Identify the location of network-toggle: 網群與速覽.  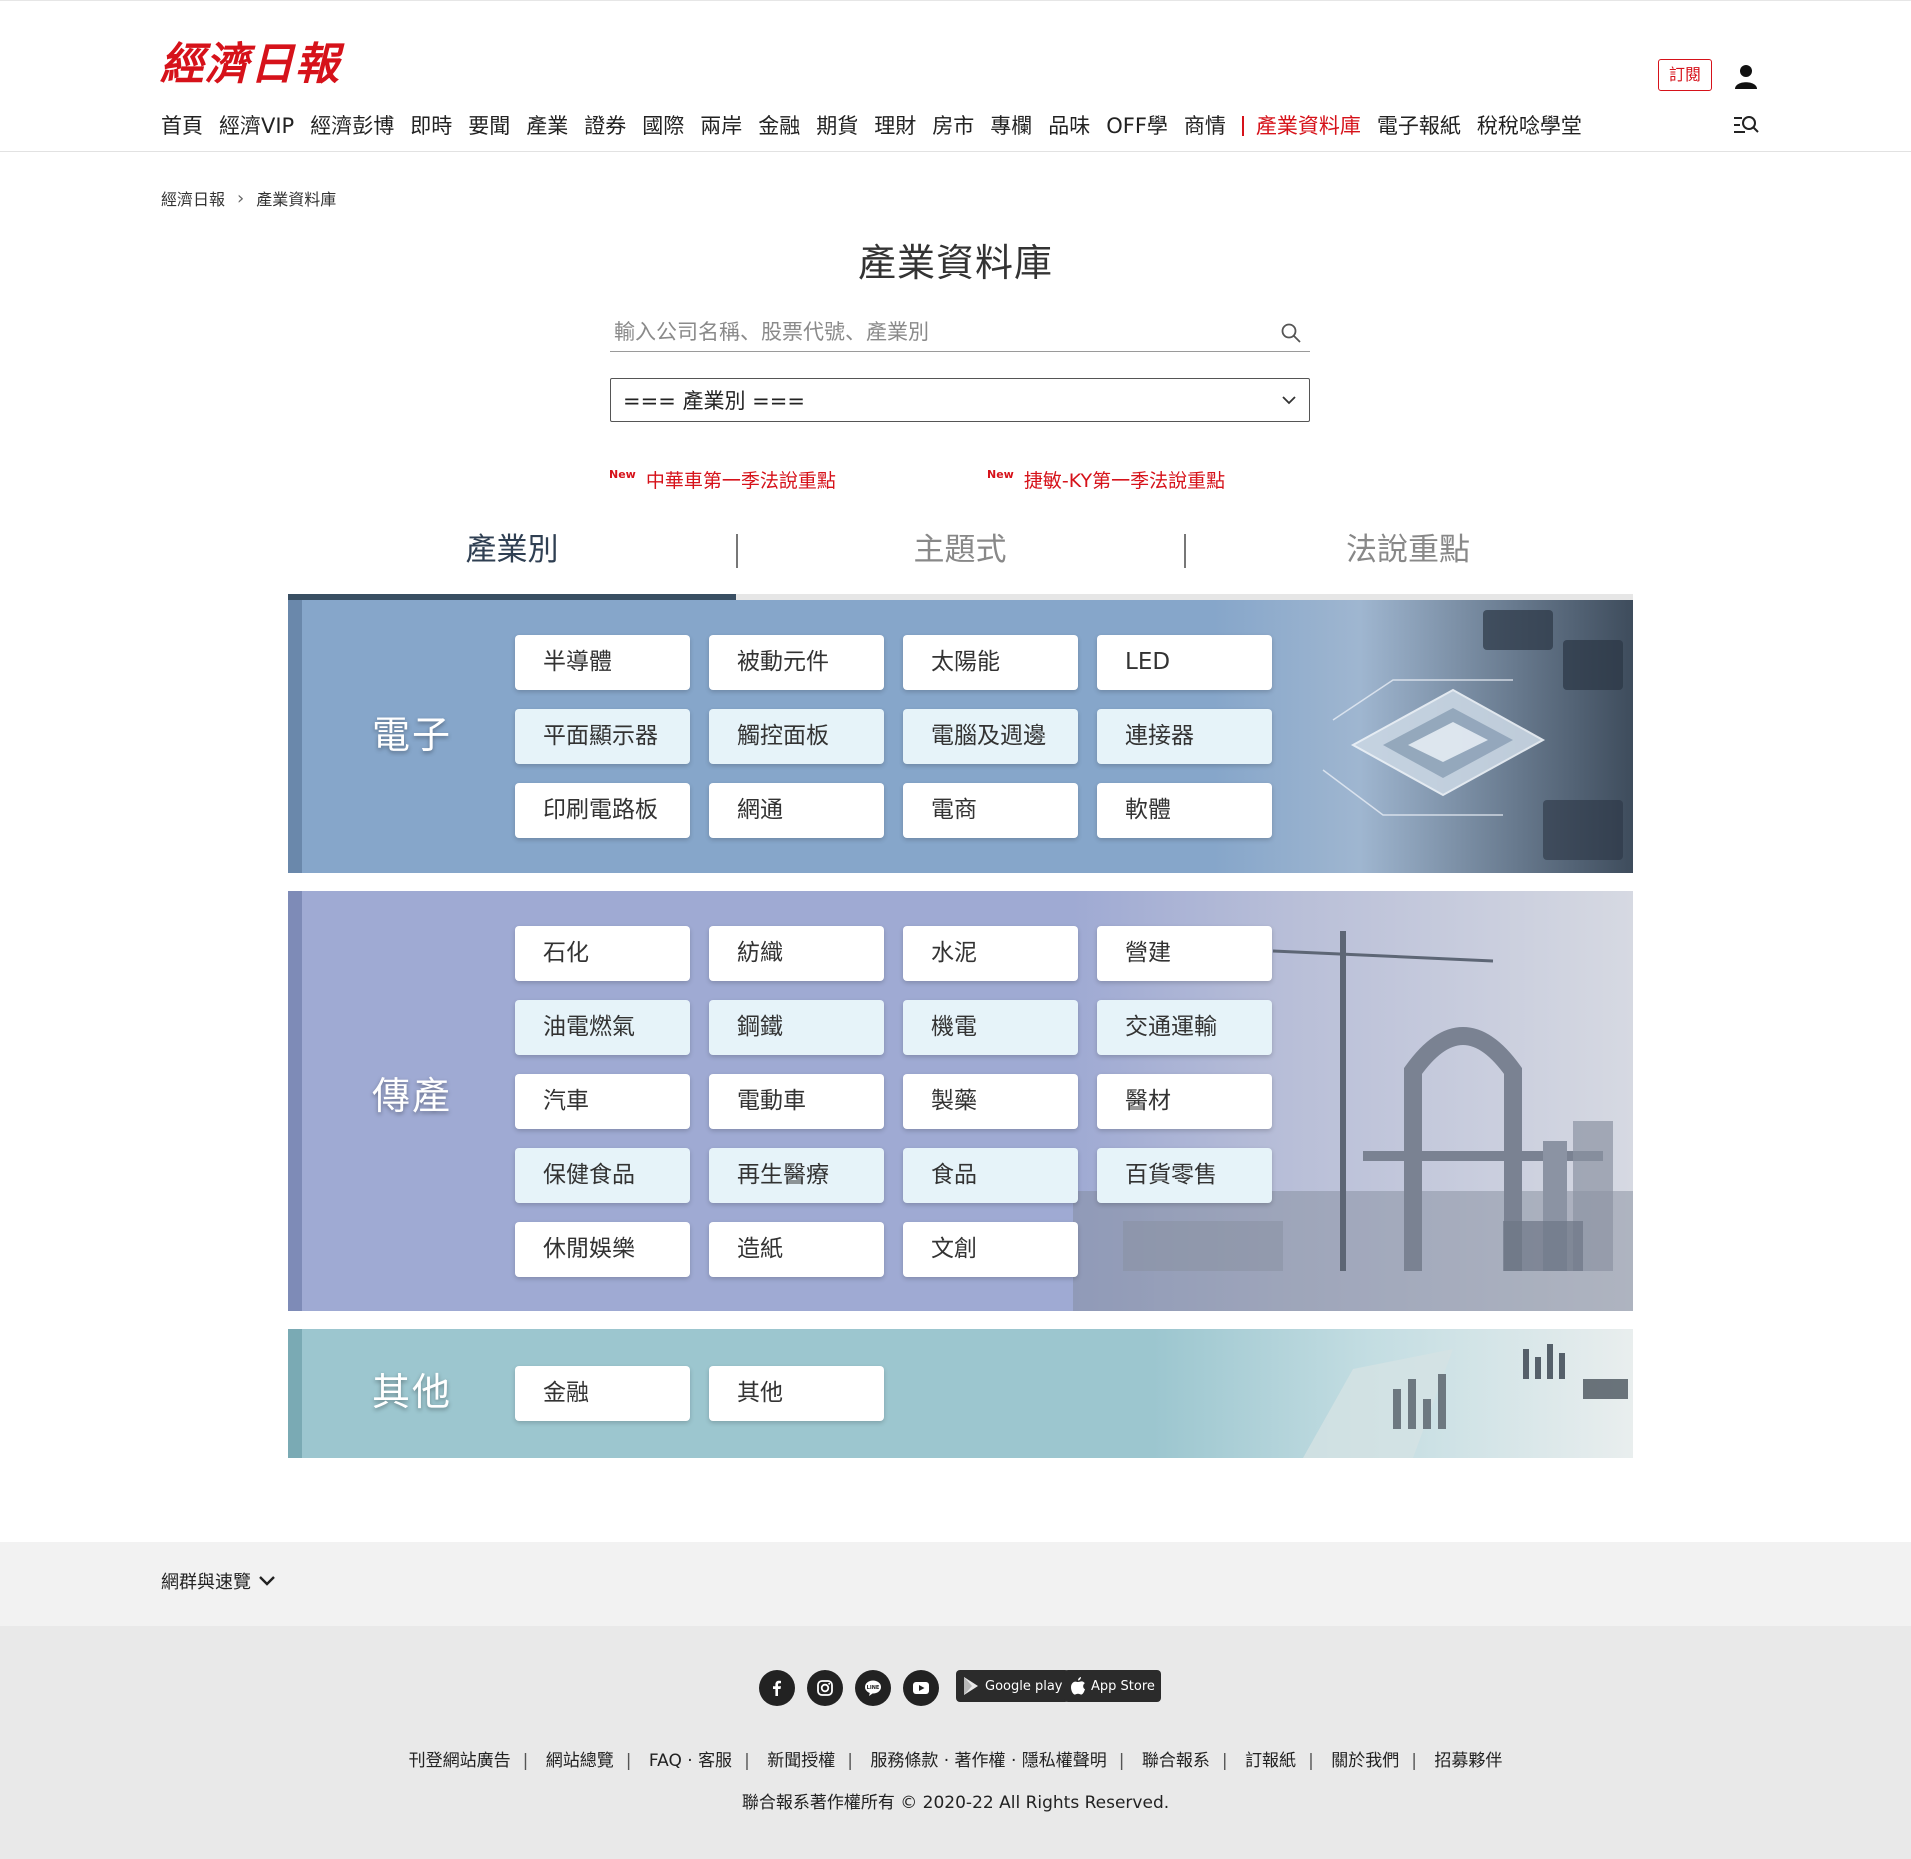
(219, 1581).